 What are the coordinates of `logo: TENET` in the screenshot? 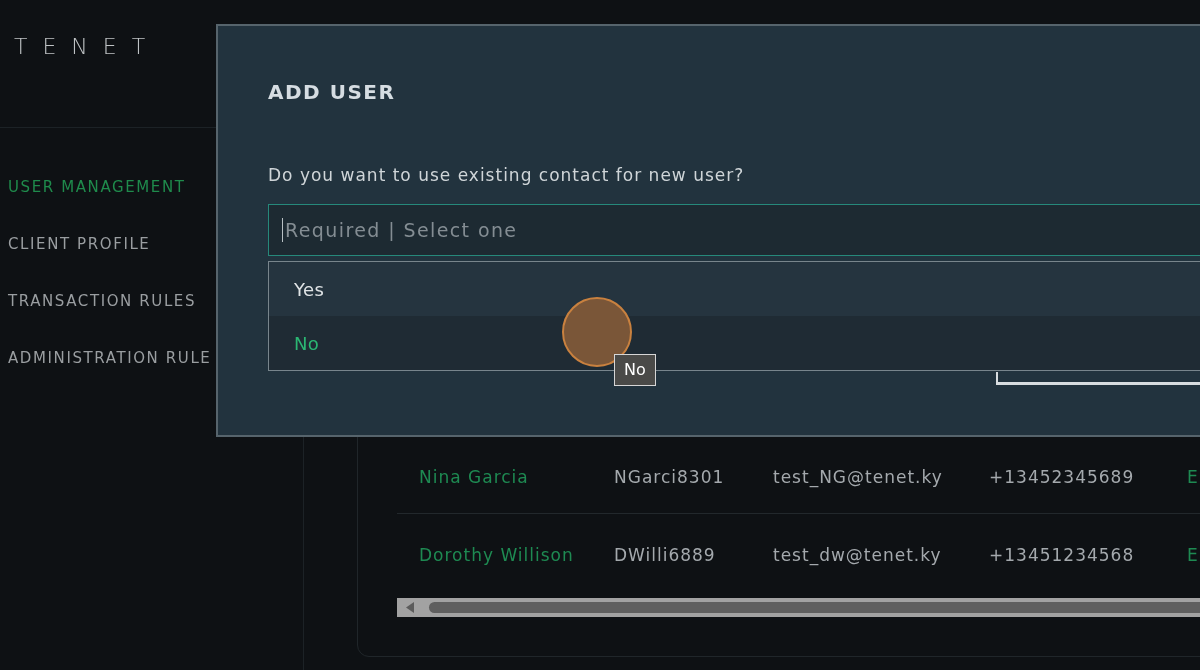 It's located at (87, 47).